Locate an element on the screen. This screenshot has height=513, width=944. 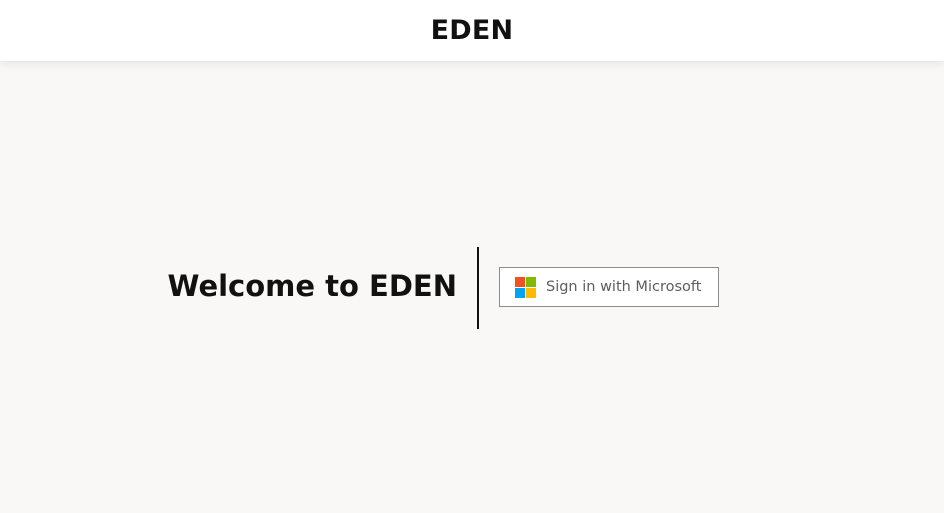
microsoft-logo-blue-square is located at coordinates (520, 292).